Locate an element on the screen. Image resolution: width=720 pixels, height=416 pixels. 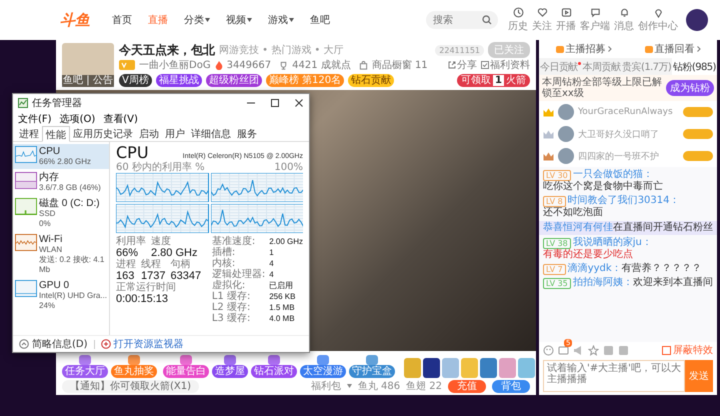
nav-link: 分类 is located at coordinates (194, 20).